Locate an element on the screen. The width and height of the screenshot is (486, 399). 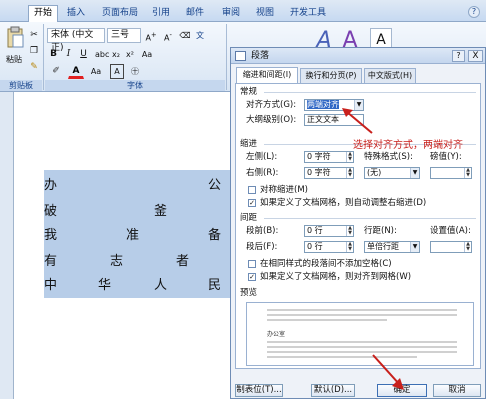
arrow-to-ok is located at coordinates (386, 370).